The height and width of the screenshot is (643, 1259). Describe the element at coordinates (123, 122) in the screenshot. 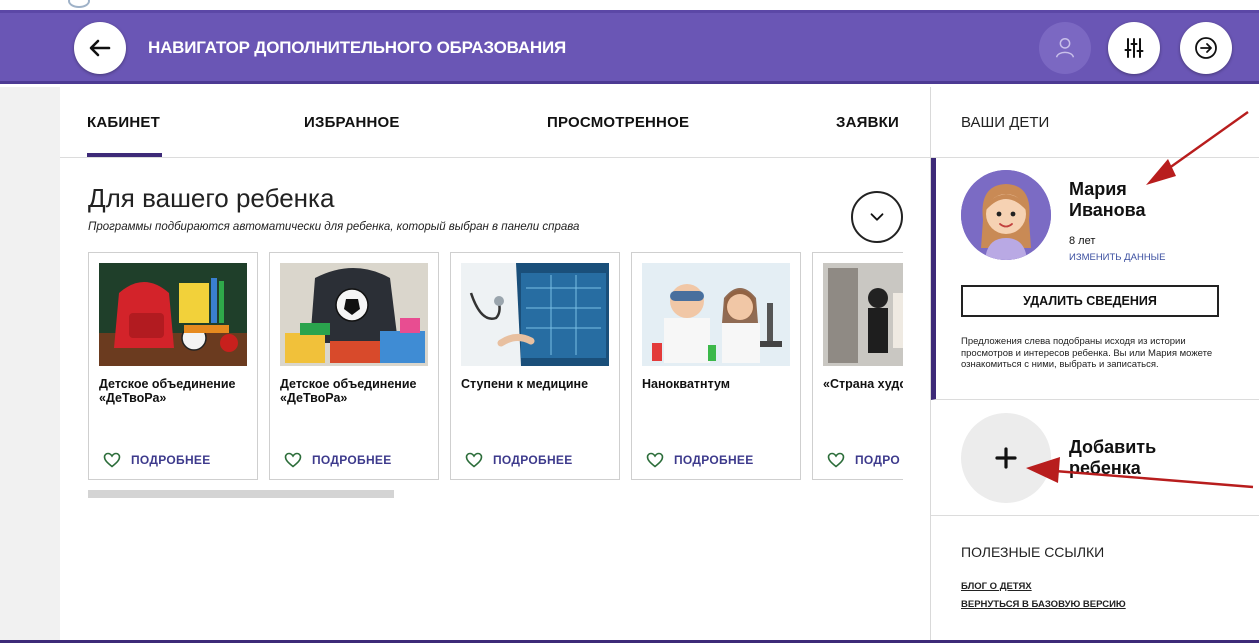

I see `tab-cabinet: КАБИНЕТ` at that location.